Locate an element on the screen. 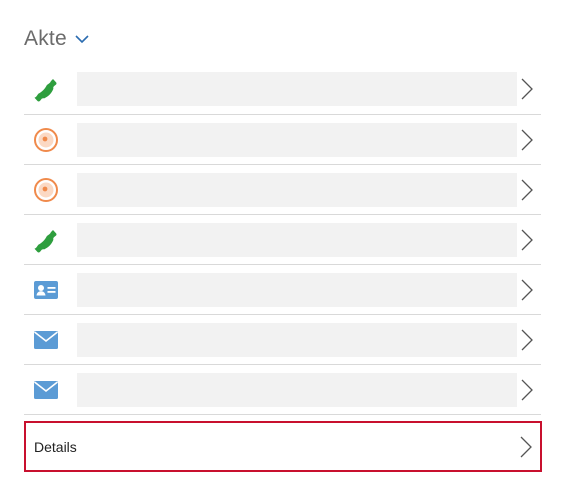 The image size is (565, 495). akte-dropdown: Akte is located at coordinates (56, 39).